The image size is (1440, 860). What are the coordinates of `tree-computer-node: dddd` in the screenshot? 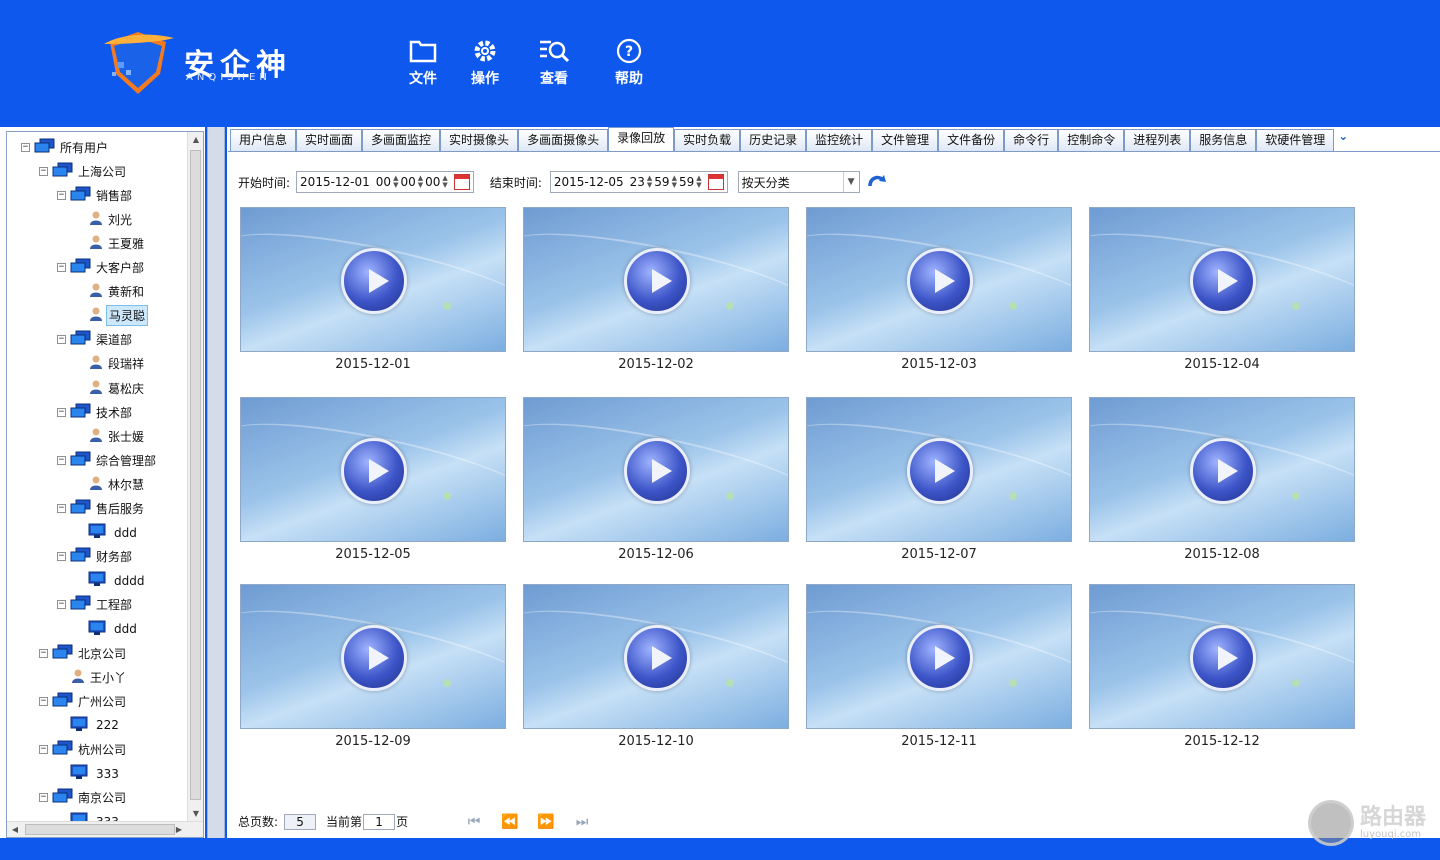 It's located at (110, 581).